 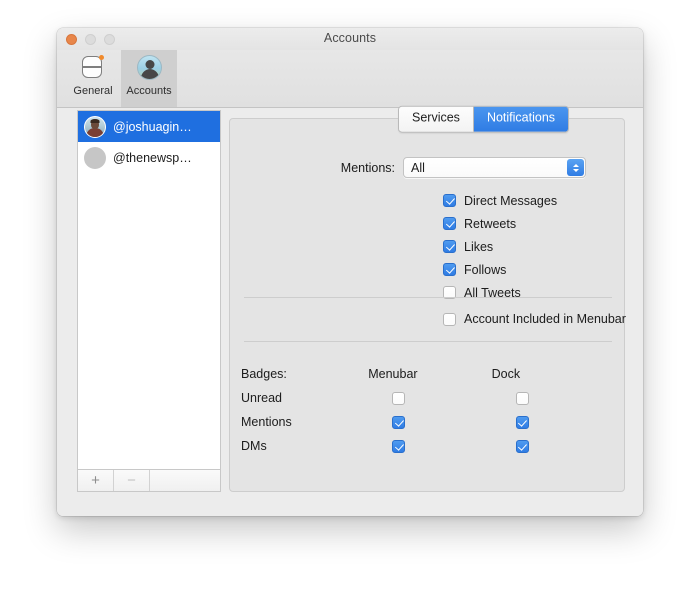 I want to click on checkbox-label: Follows, so click(x=485, y=269).